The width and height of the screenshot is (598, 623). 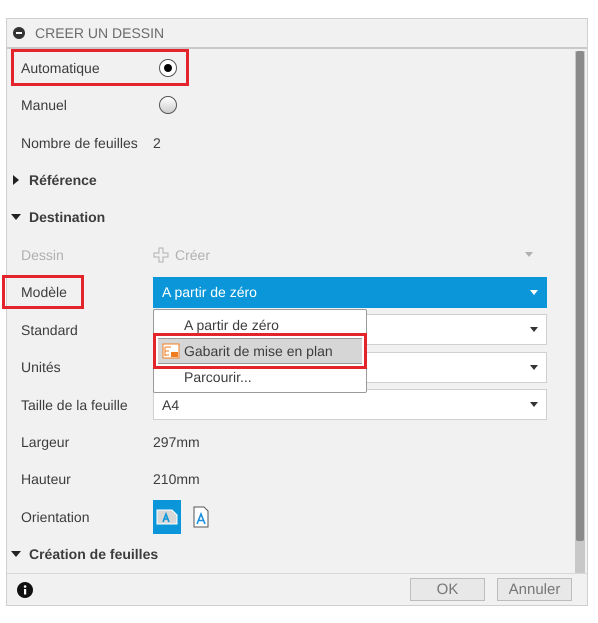 I want to click on field-label: Hauteur, so click(x=46, y=479).